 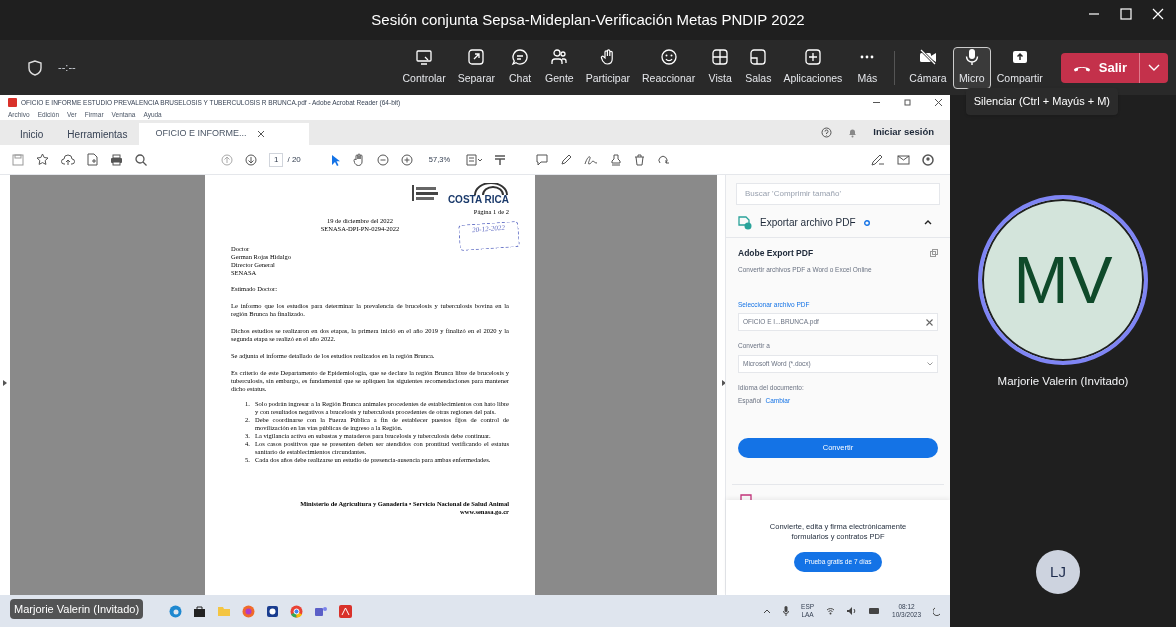 What do you see at coordinates (141, 159) in the screenshot?
I see `search-icon` at bounding box center [141, 159].